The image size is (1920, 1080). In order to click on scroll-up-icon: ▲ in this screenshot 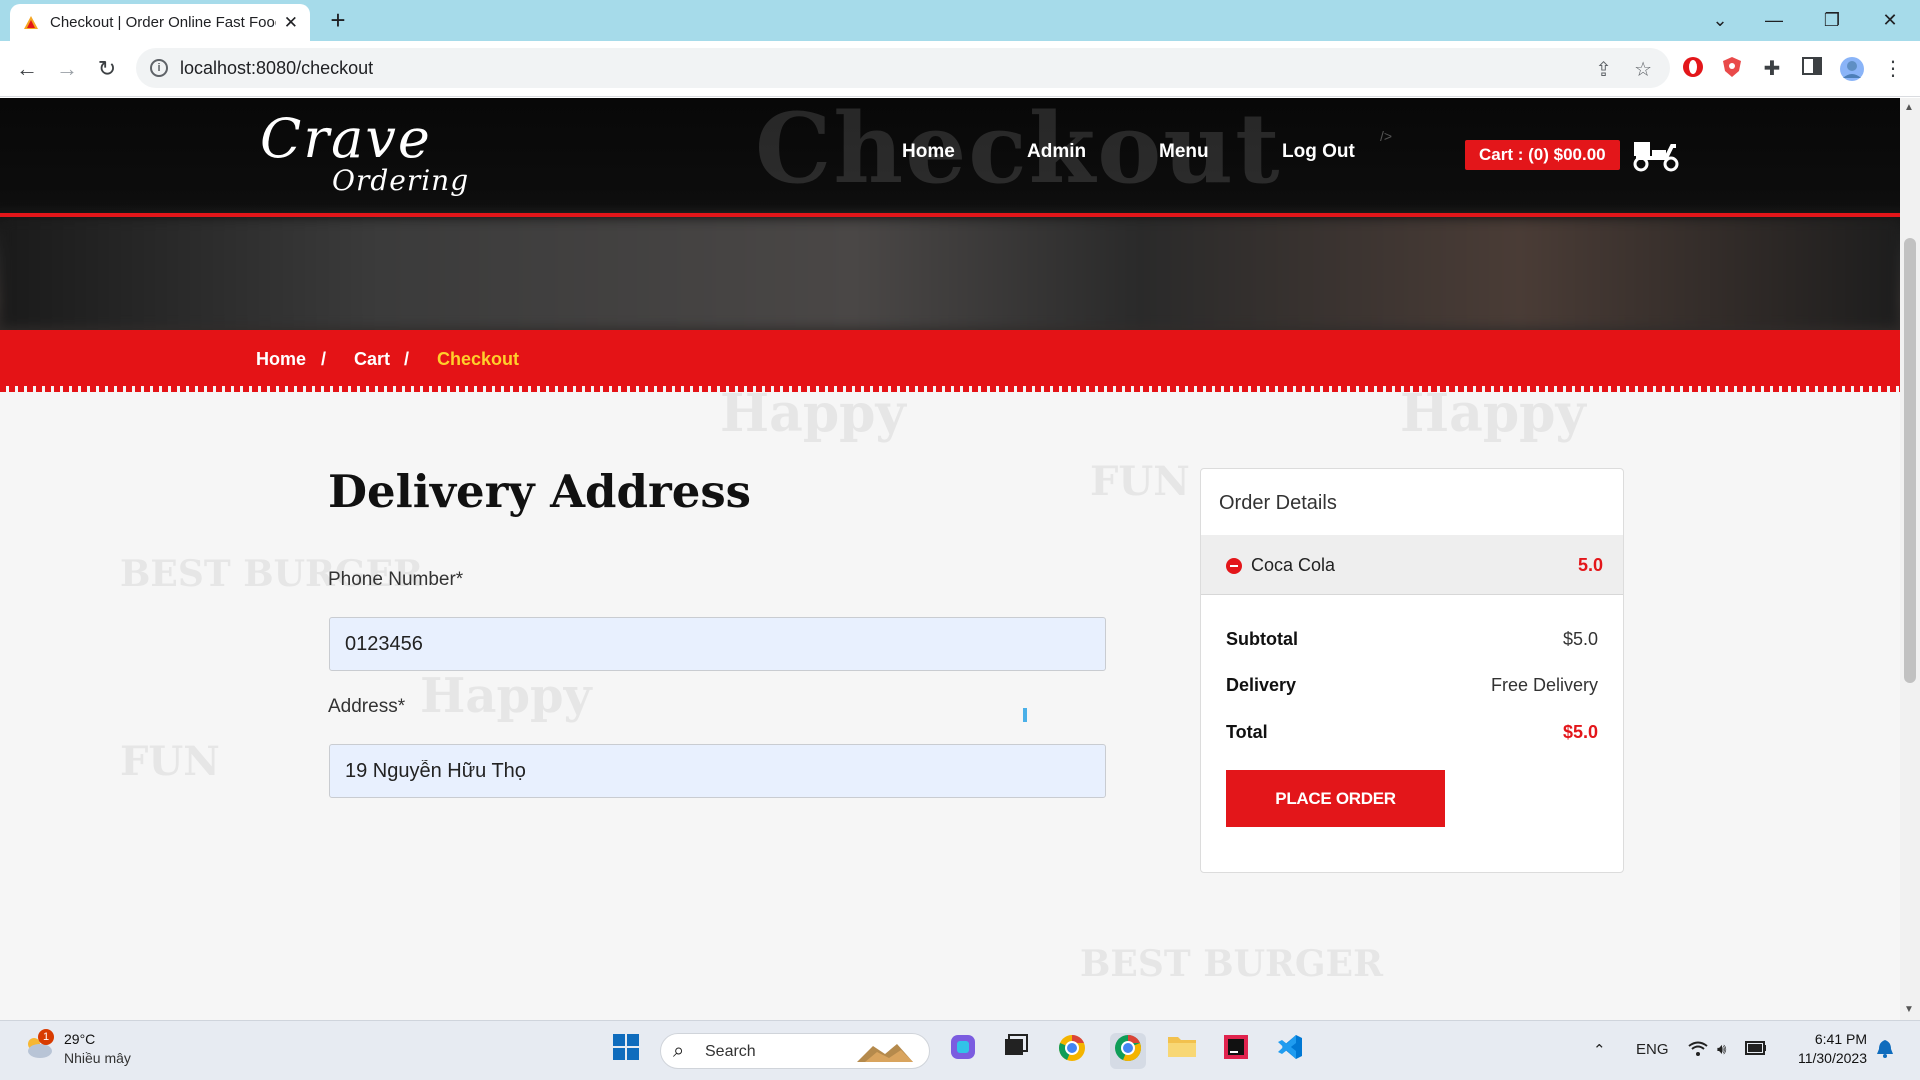, I will do `click(1909, 107)`.